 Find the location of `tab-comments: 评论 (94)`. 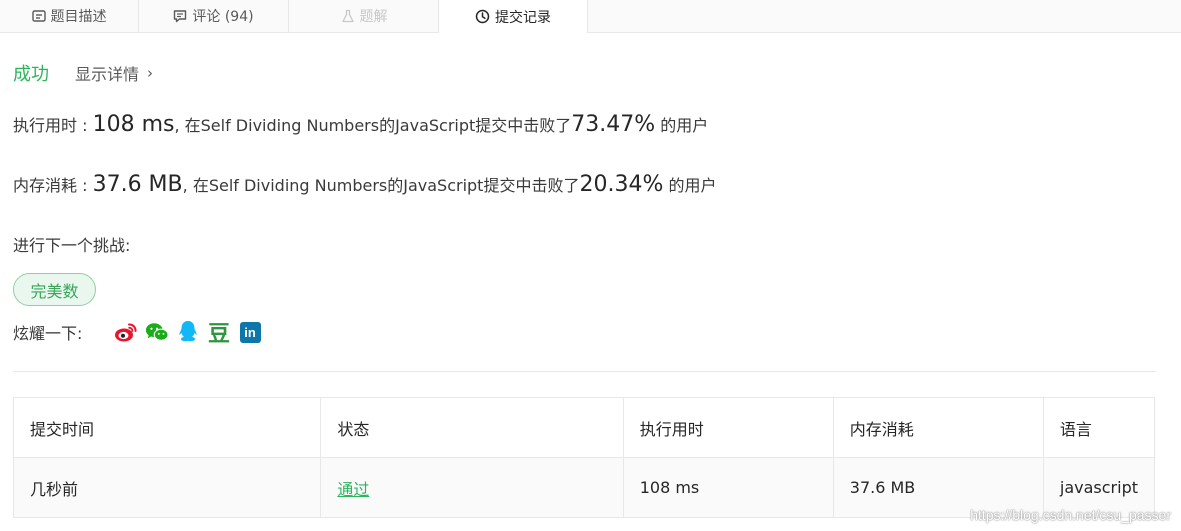

tab-comments: 评论 (94) is located at coordinates (214, 16).